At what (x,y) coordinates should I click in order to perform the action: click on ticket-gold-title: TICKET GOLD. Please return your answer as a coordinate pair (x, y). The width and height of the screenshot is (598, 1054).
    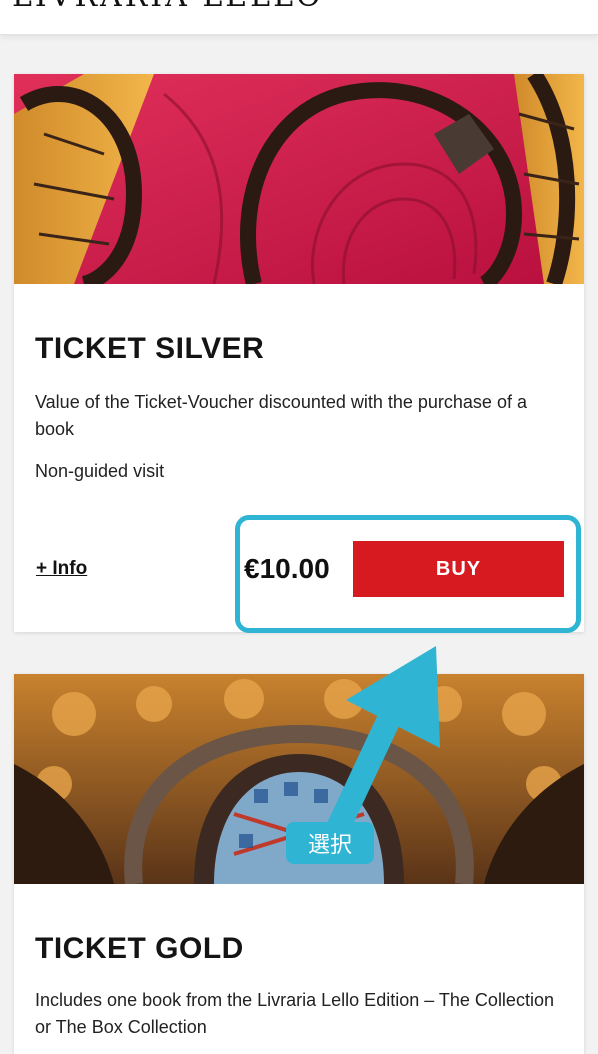
    Looking at the image, I should click on (139, 948).